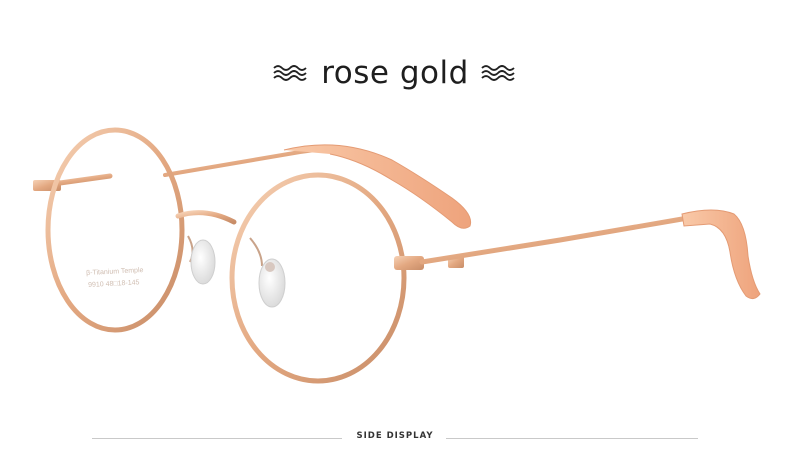 The width and height of the screenshot is (790, 466). Describe the element at coordinates (73, 182) in the screenshot. I see `left-hinge` at that location.